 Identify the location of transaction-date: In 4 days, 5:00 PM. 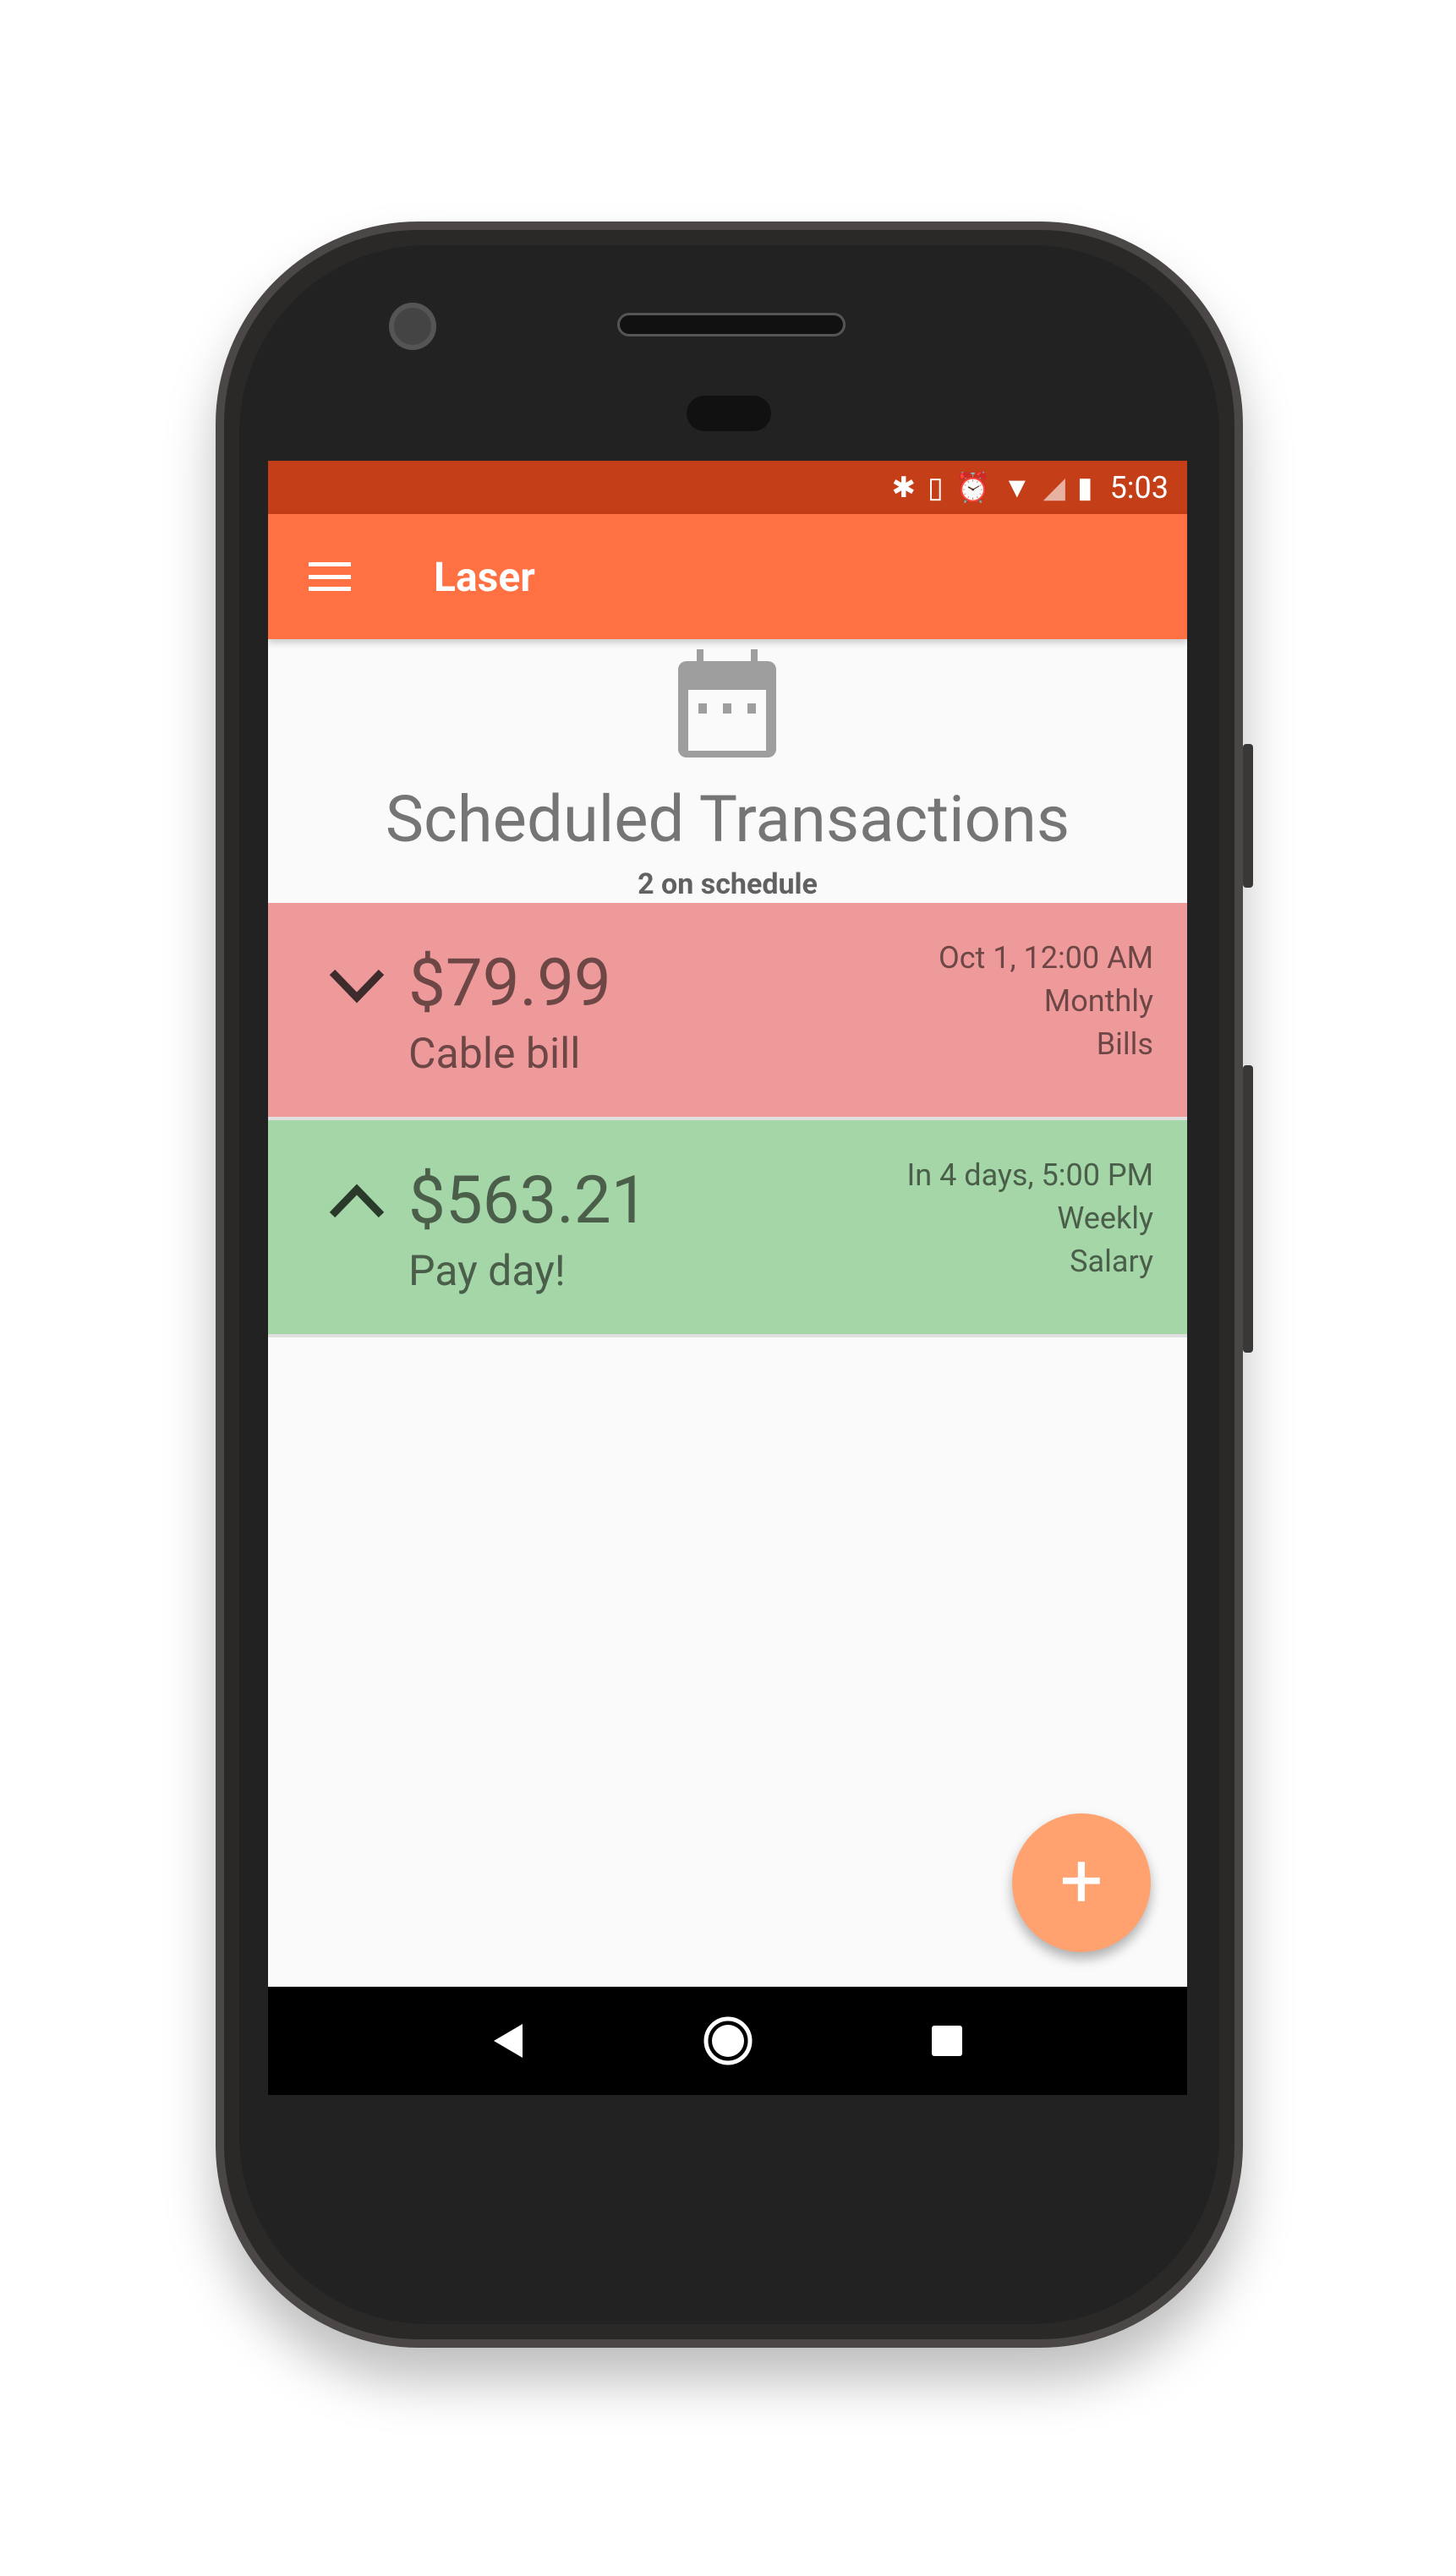
(1030, 1175).